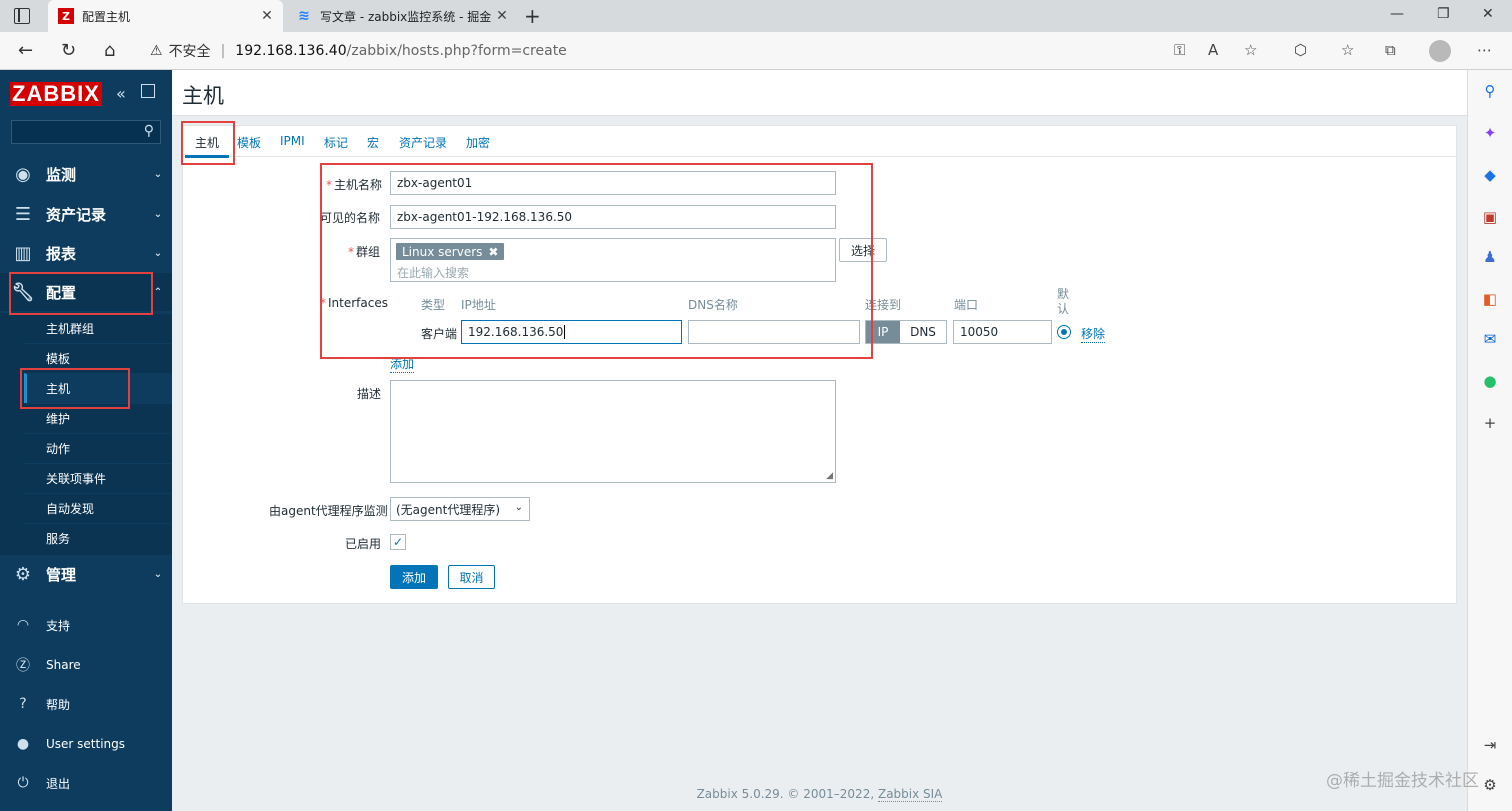 The width and height of the screenshot is (1512, 811). I want to click on kiosk-mode-icon, so click(148, 91).